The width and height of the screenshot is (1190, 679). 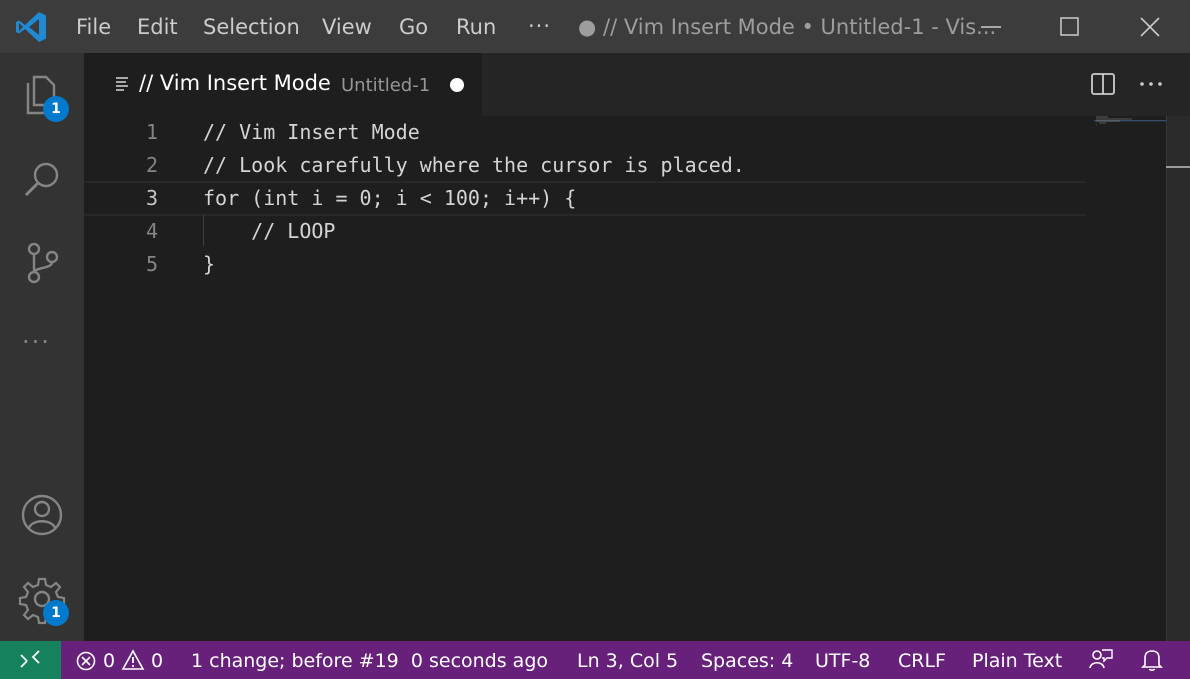 I want to click on vscode-logo, so click(x=31, y=27).